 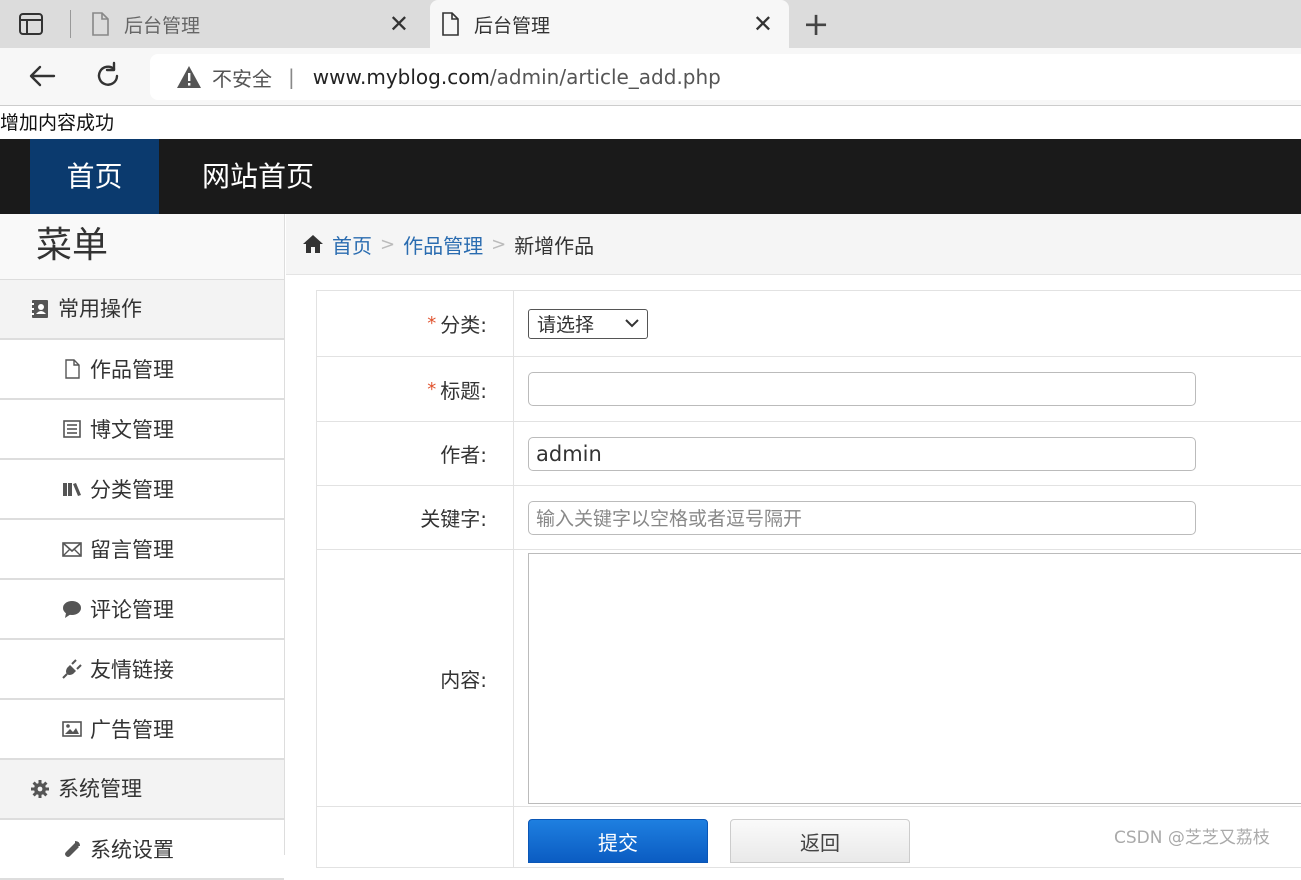 What do you see at coordinates (189, 77) in the screenshot?
I see `warning-icon` at bounding box center [189, 77].